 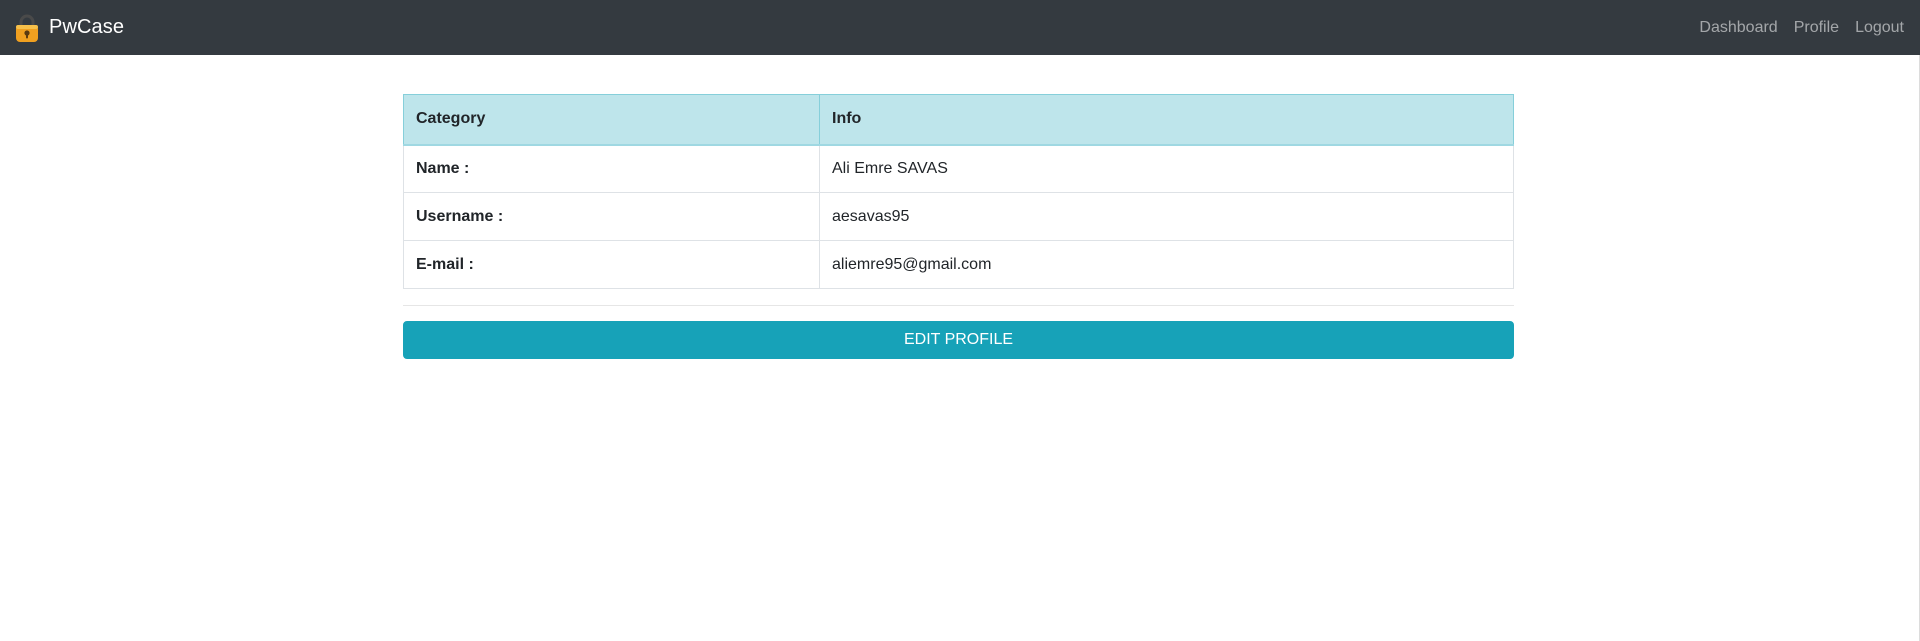 What do you see at coordinates (27, 28) in the screenshot?
I see `lock-icon` at bounding box center [27, 28].